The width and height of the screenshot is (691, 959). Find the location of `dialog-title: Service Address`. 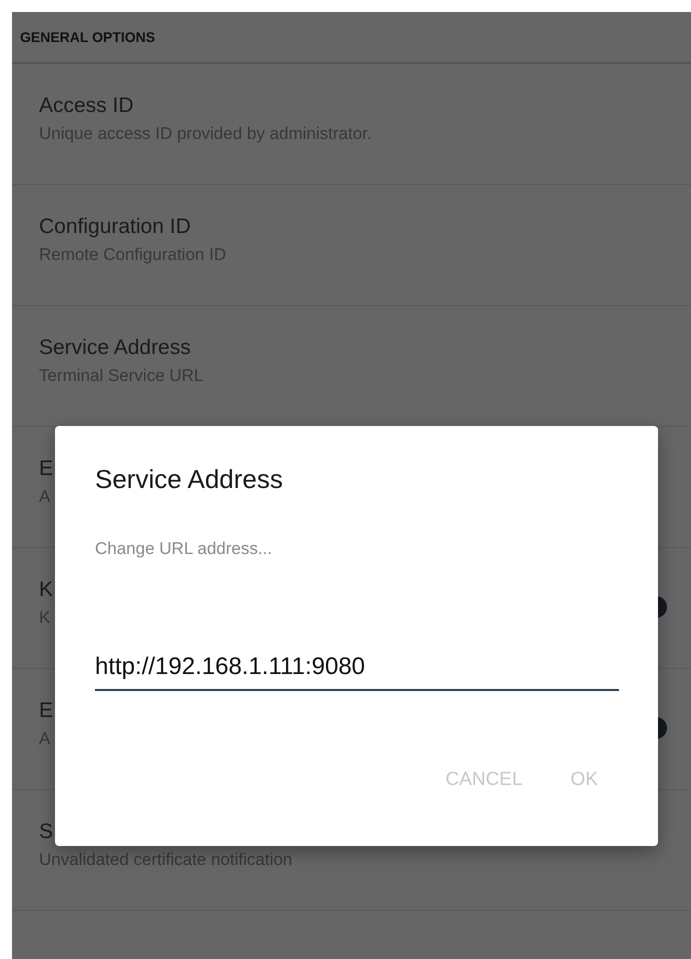

dialog-title: Service Address is located at coordinates (189, 479).